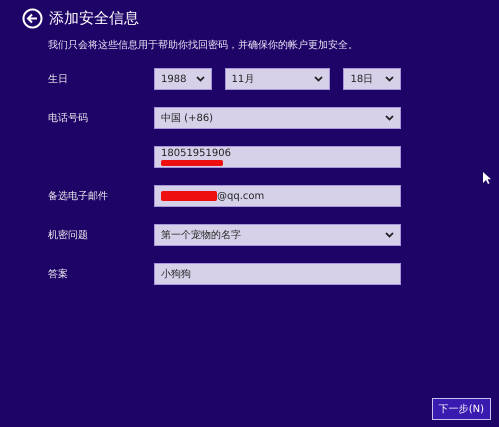 This screenshot has height=427, width=499. What do you see at coordinates (277, 274) in the screenshot?
I see `input-field: 小狗狗` at bounding box center [277, 274].